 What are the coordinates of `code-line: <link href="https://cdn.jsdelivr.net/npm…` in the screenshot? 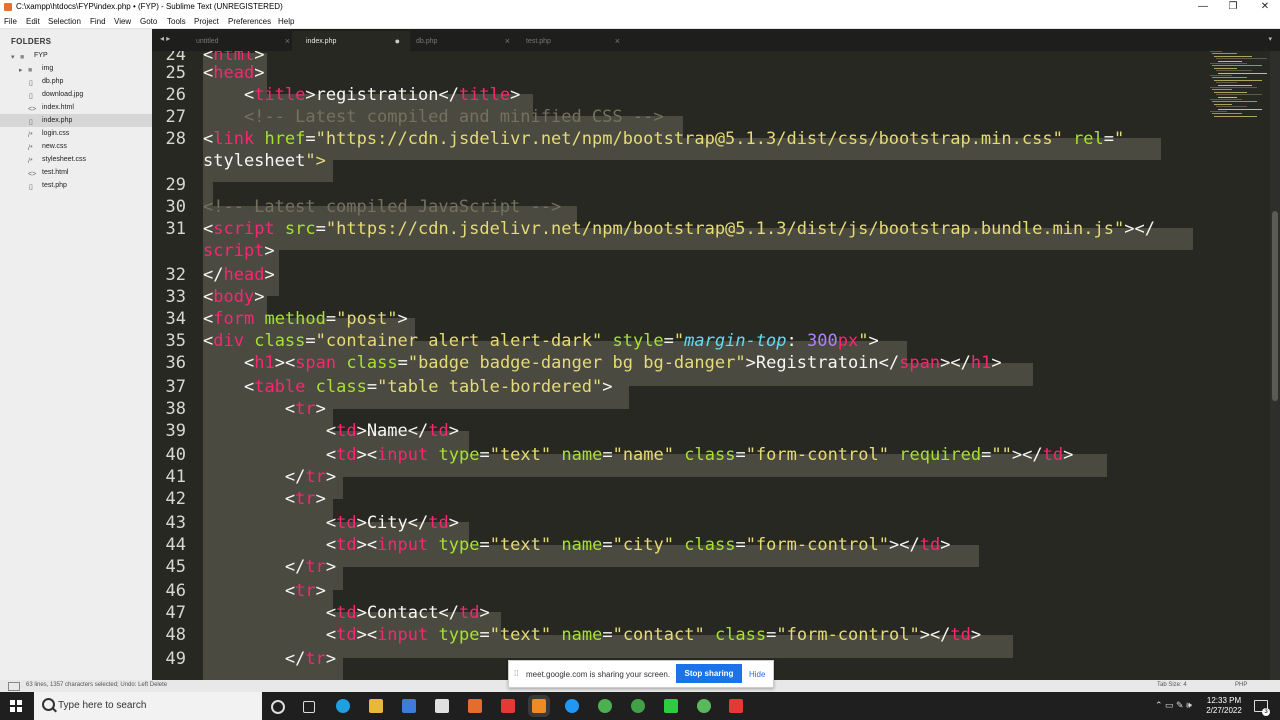 It's located at (663, 139).